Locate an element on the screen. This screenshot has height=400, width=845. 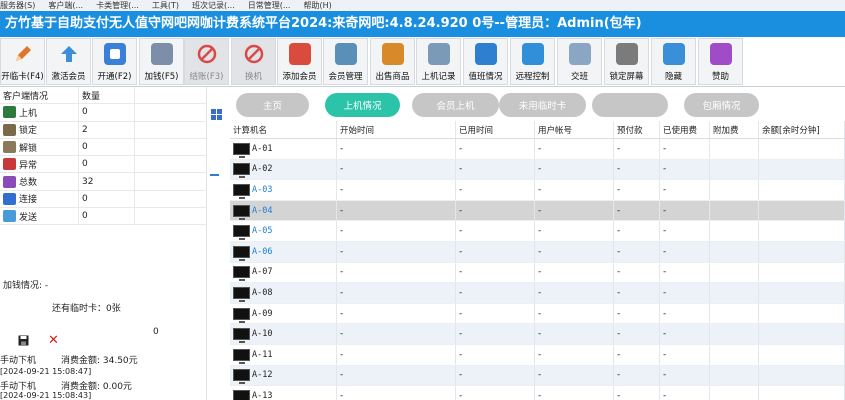
column-header: 开始时间 is located at coordinates (396, 129).